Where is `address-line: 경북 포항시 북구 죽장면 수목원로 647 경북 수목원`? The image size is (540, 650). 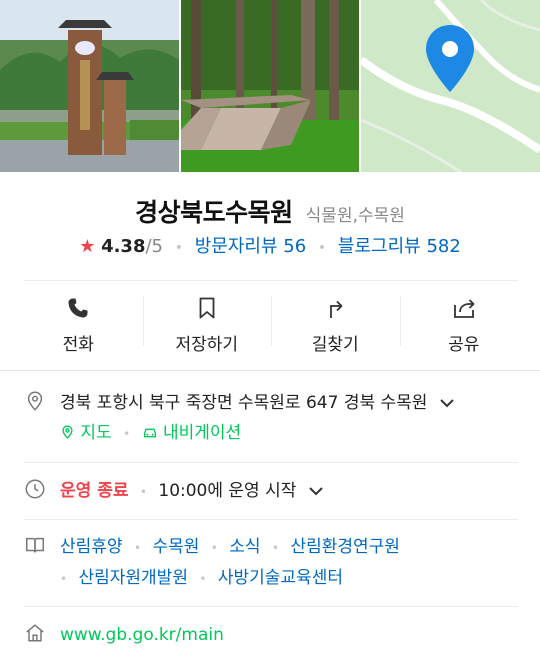 address-line: 경북 포항시 북구 죽장면 수목원로 647 경북 수목원 is located at coordinates (257, 403).